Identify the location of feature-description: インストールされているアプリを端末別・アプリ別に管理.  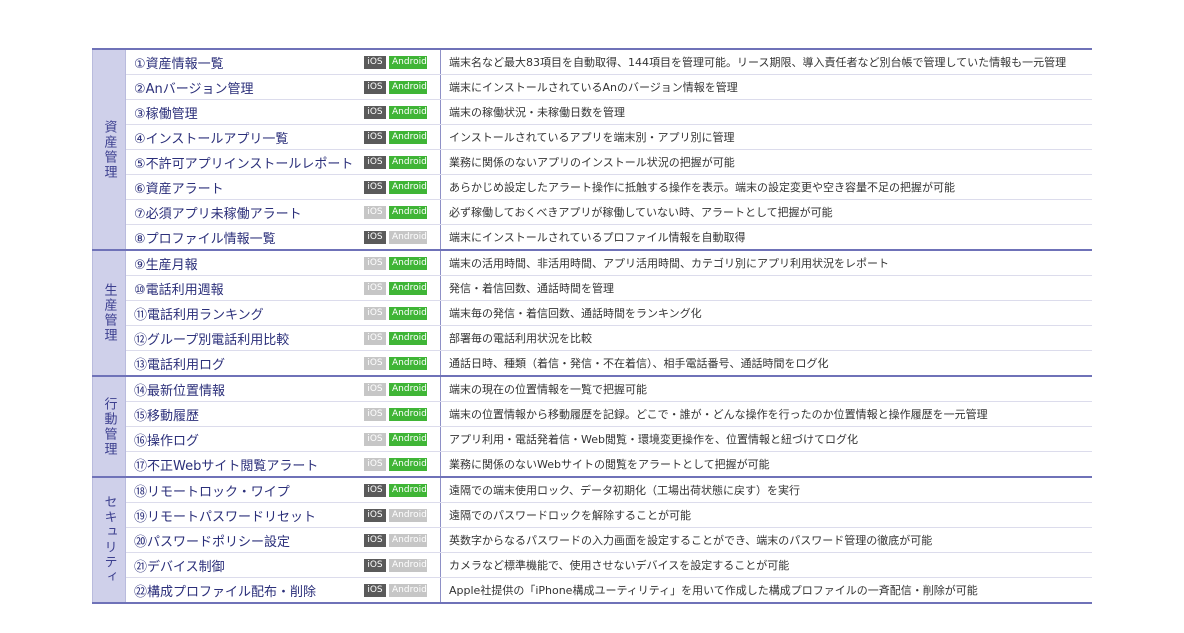
(766, 137).